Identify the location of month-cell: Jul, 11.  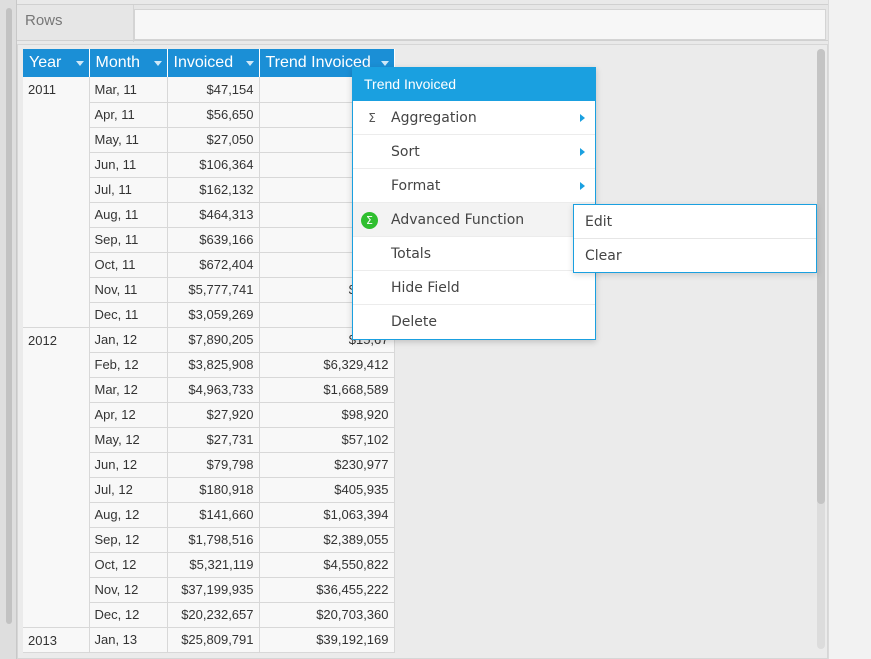
(128, 190).